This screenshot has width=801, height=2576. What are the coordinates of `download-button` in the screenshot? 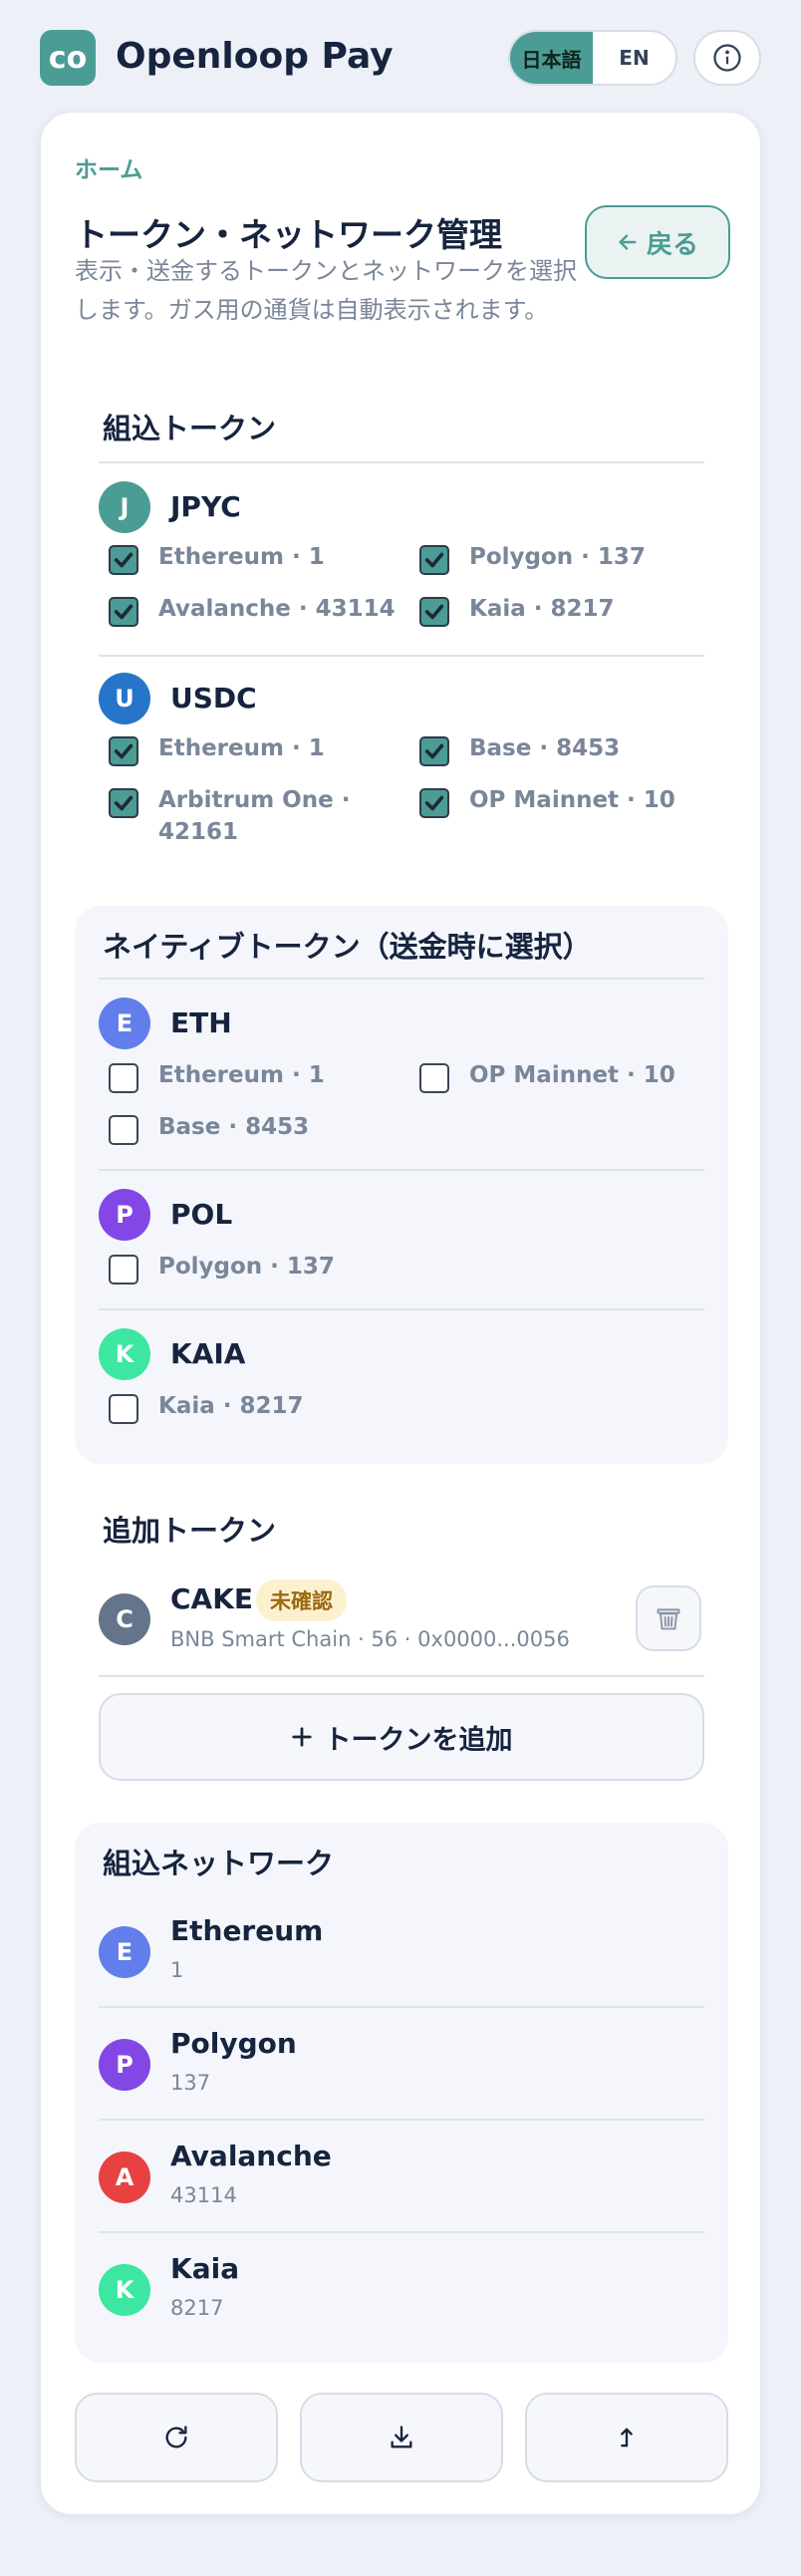 It's located at (401, 2437).